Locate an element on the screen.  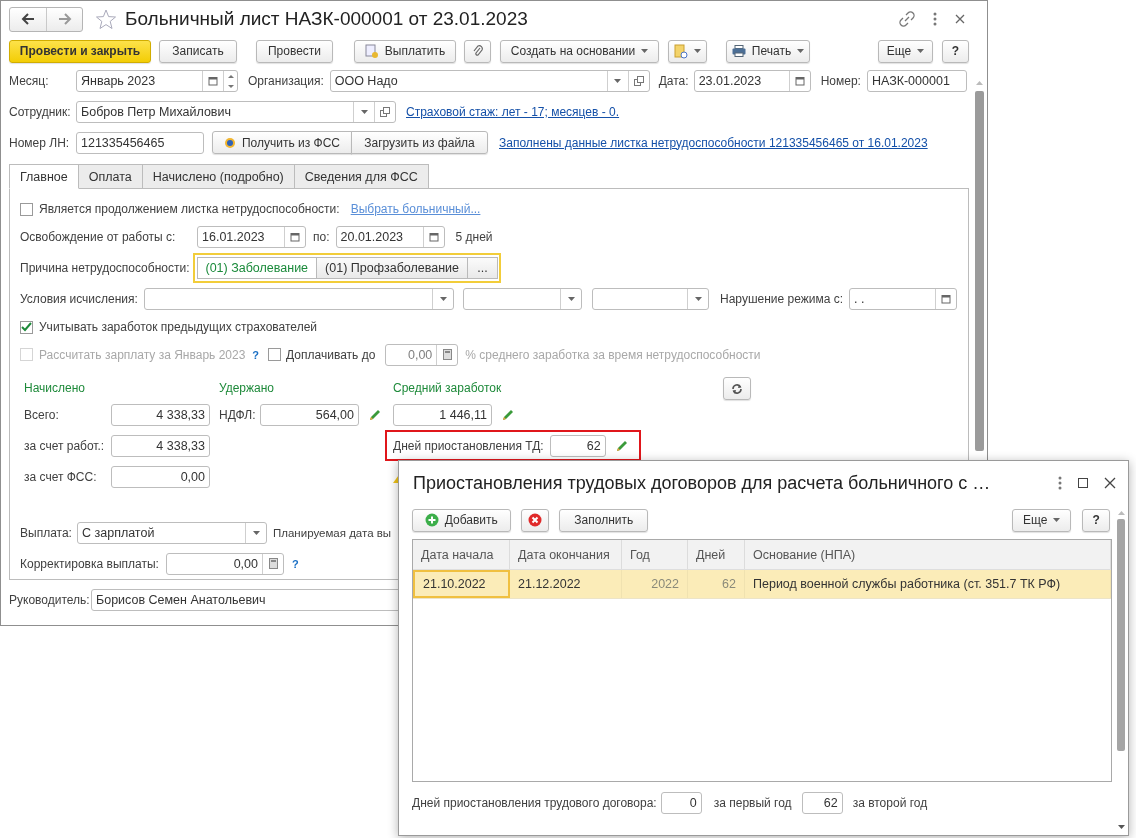
amount-field: 1 446,11 is located at coordinates (442, 414).